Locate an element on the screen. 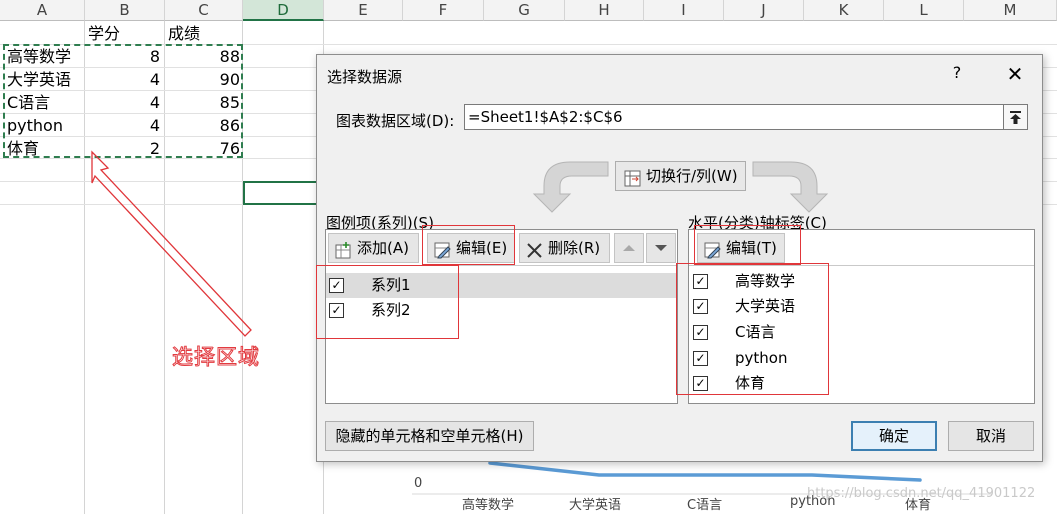 This screenshot has height=514, width=1057. close-button: ✕ is located at coordinates (1015, 74).